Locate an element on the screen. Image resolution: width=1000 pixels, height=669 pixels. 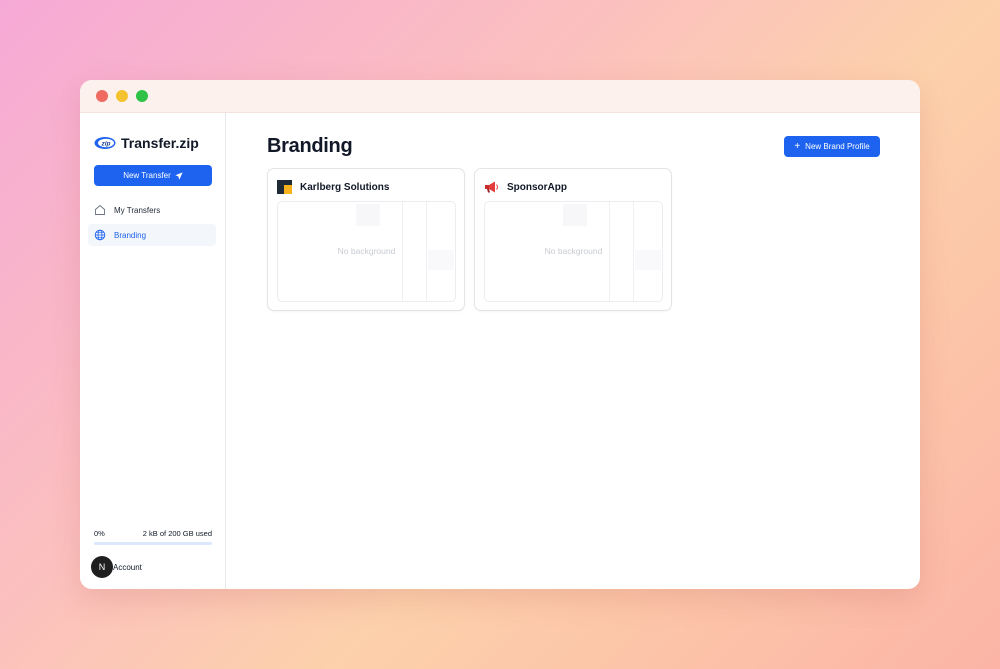
home-icon is located at coordinates (100, 210).